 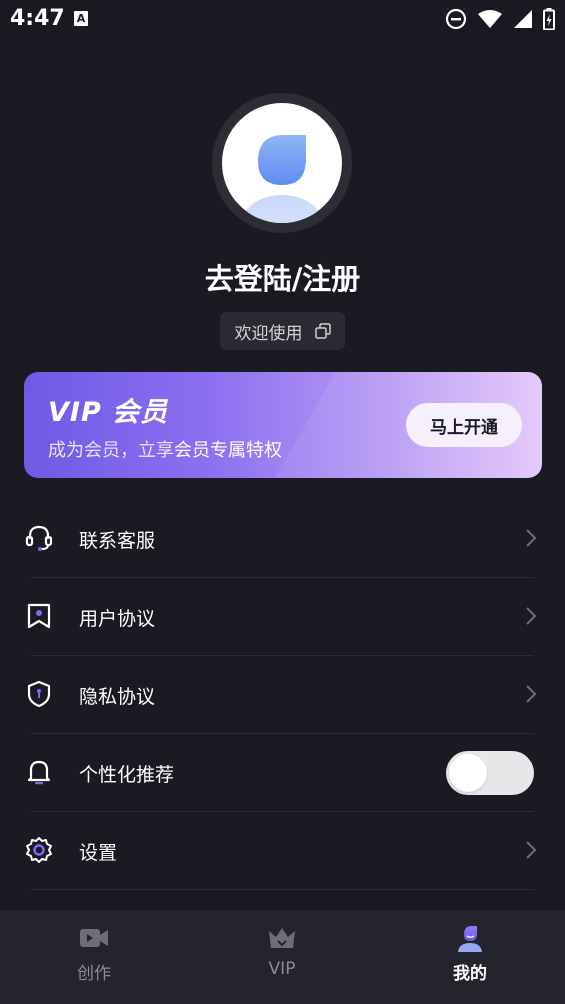 I want to click on tab-label-create: 创作, so click(x=94, y=974).